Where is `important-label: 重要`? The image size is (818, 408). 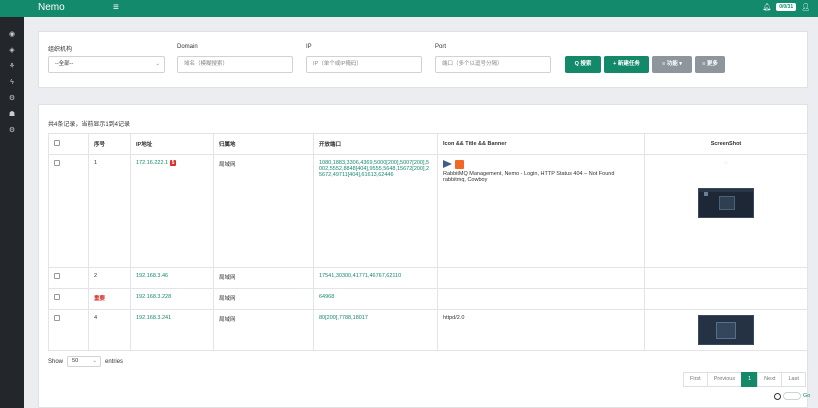 important-label: 重要 is located at coordinates (100, 299).